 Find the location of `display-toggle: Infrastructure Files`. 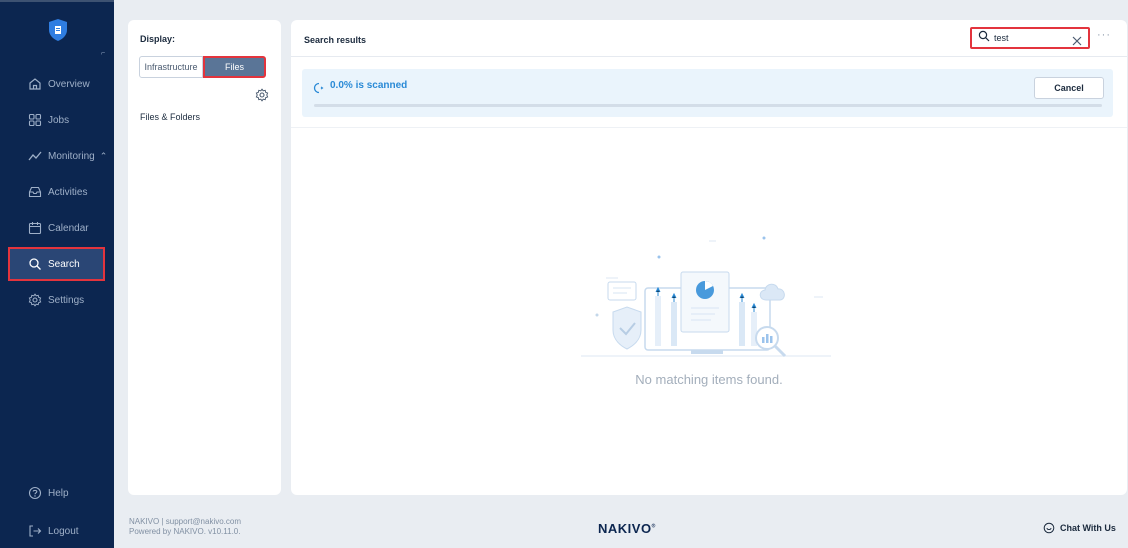

display-toggle: Infrastructure Files is located at coordinates (202, 67).